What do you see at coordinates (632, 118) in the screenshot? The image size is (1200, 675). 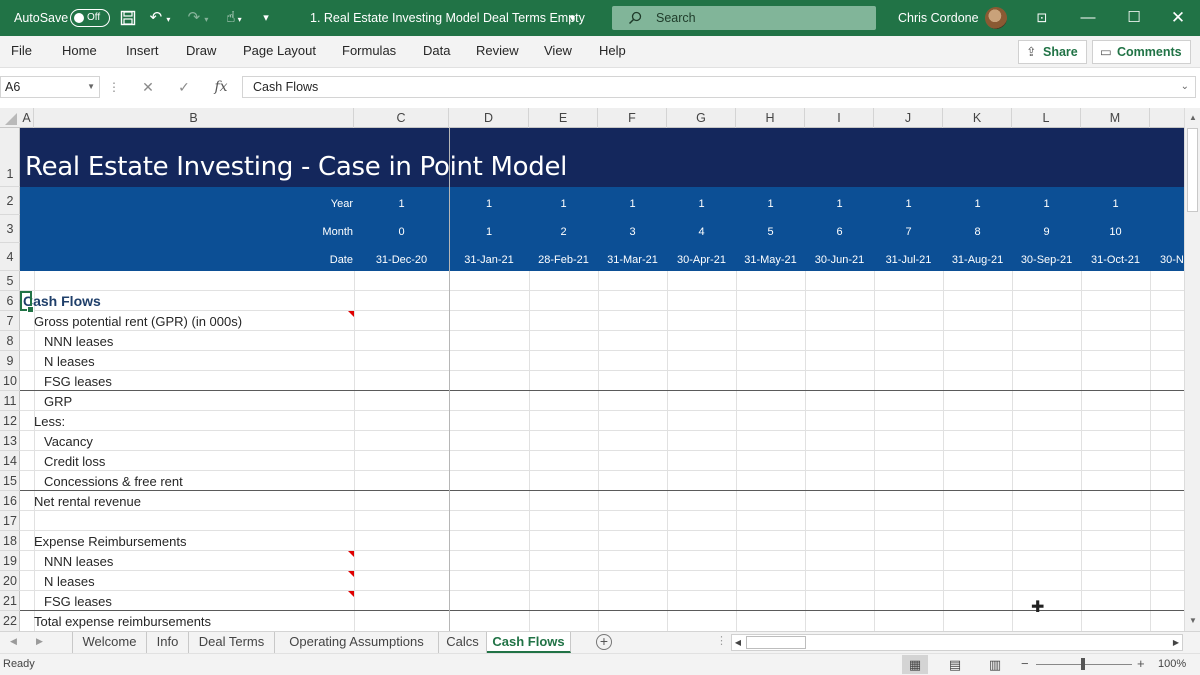 I see `column-header-f: F` at bounding box center [632, 118].